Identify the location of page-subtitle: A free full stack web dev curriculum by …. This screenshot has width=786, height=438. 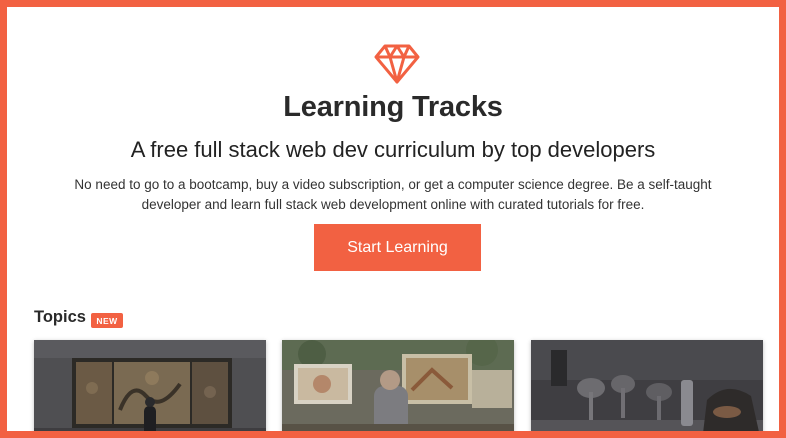
(393, 149).